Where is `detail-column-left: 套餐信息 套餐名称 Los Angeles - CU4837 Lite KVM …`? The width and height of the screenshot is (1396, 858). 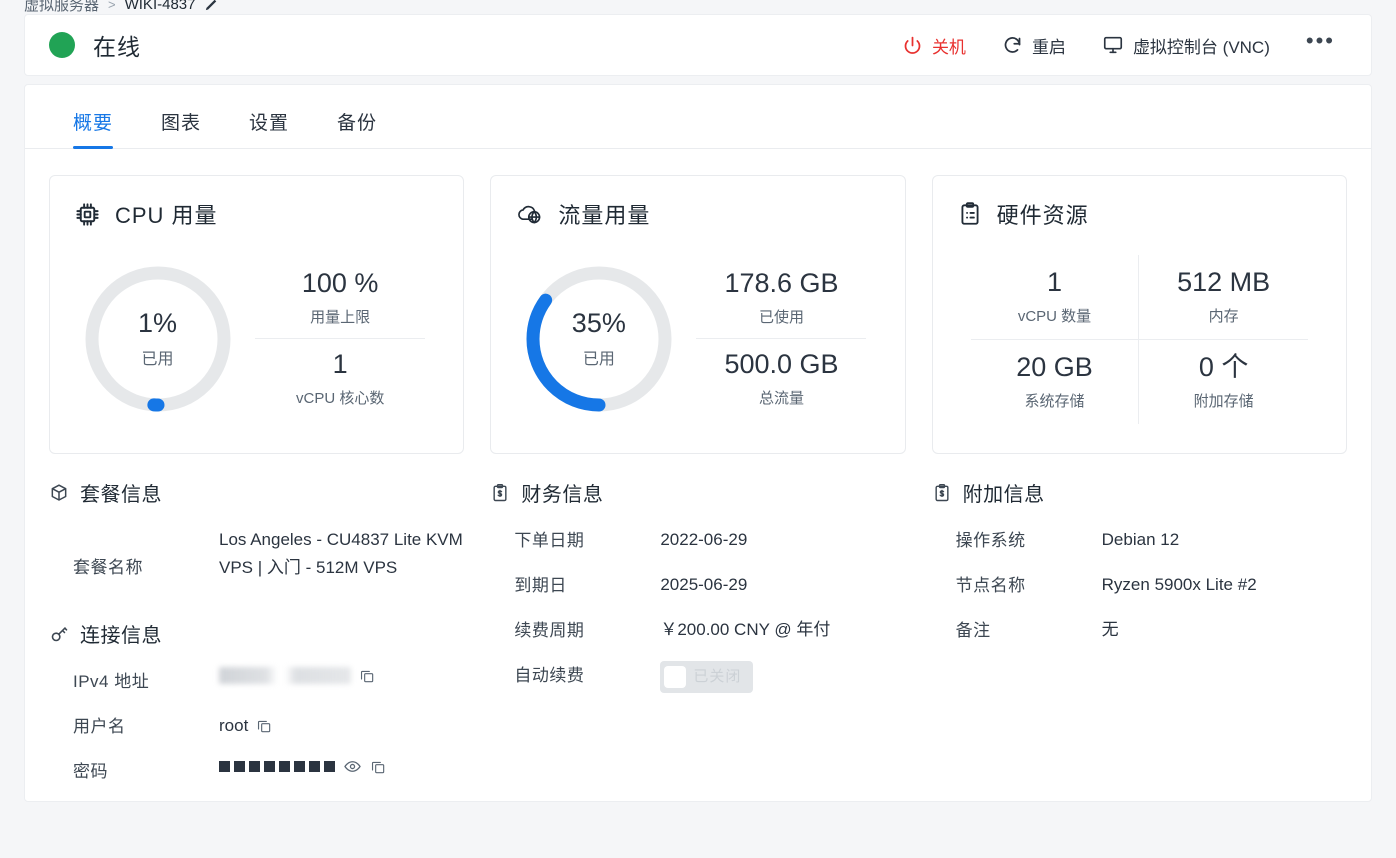 detail-column-left: 套餐信息 套餐名称 Los Angeles - CU4837 Lite KVM … is located at coordinates (256, 634).